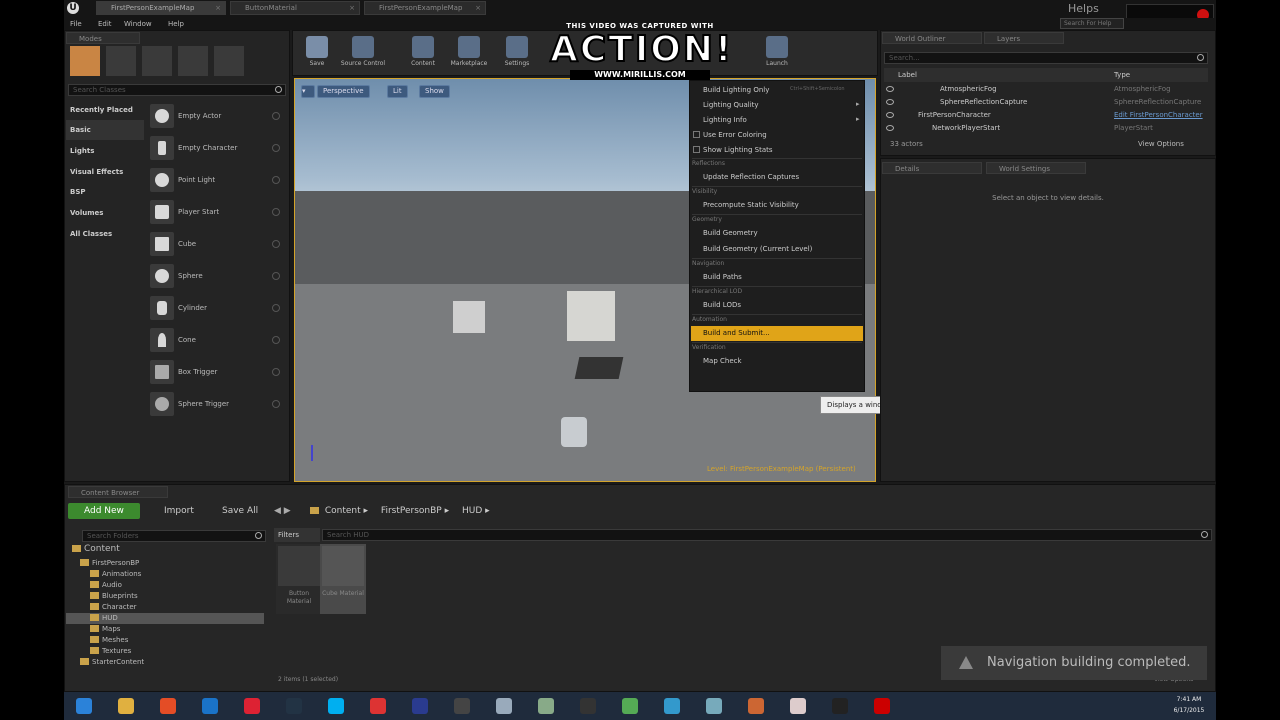 This screenshot has height=720, width=1280. What do you see at coordinates (114, 596) in the screenshot?
I see `tree-row-blueprints: Blueprints` at bounding box center [114, 596].